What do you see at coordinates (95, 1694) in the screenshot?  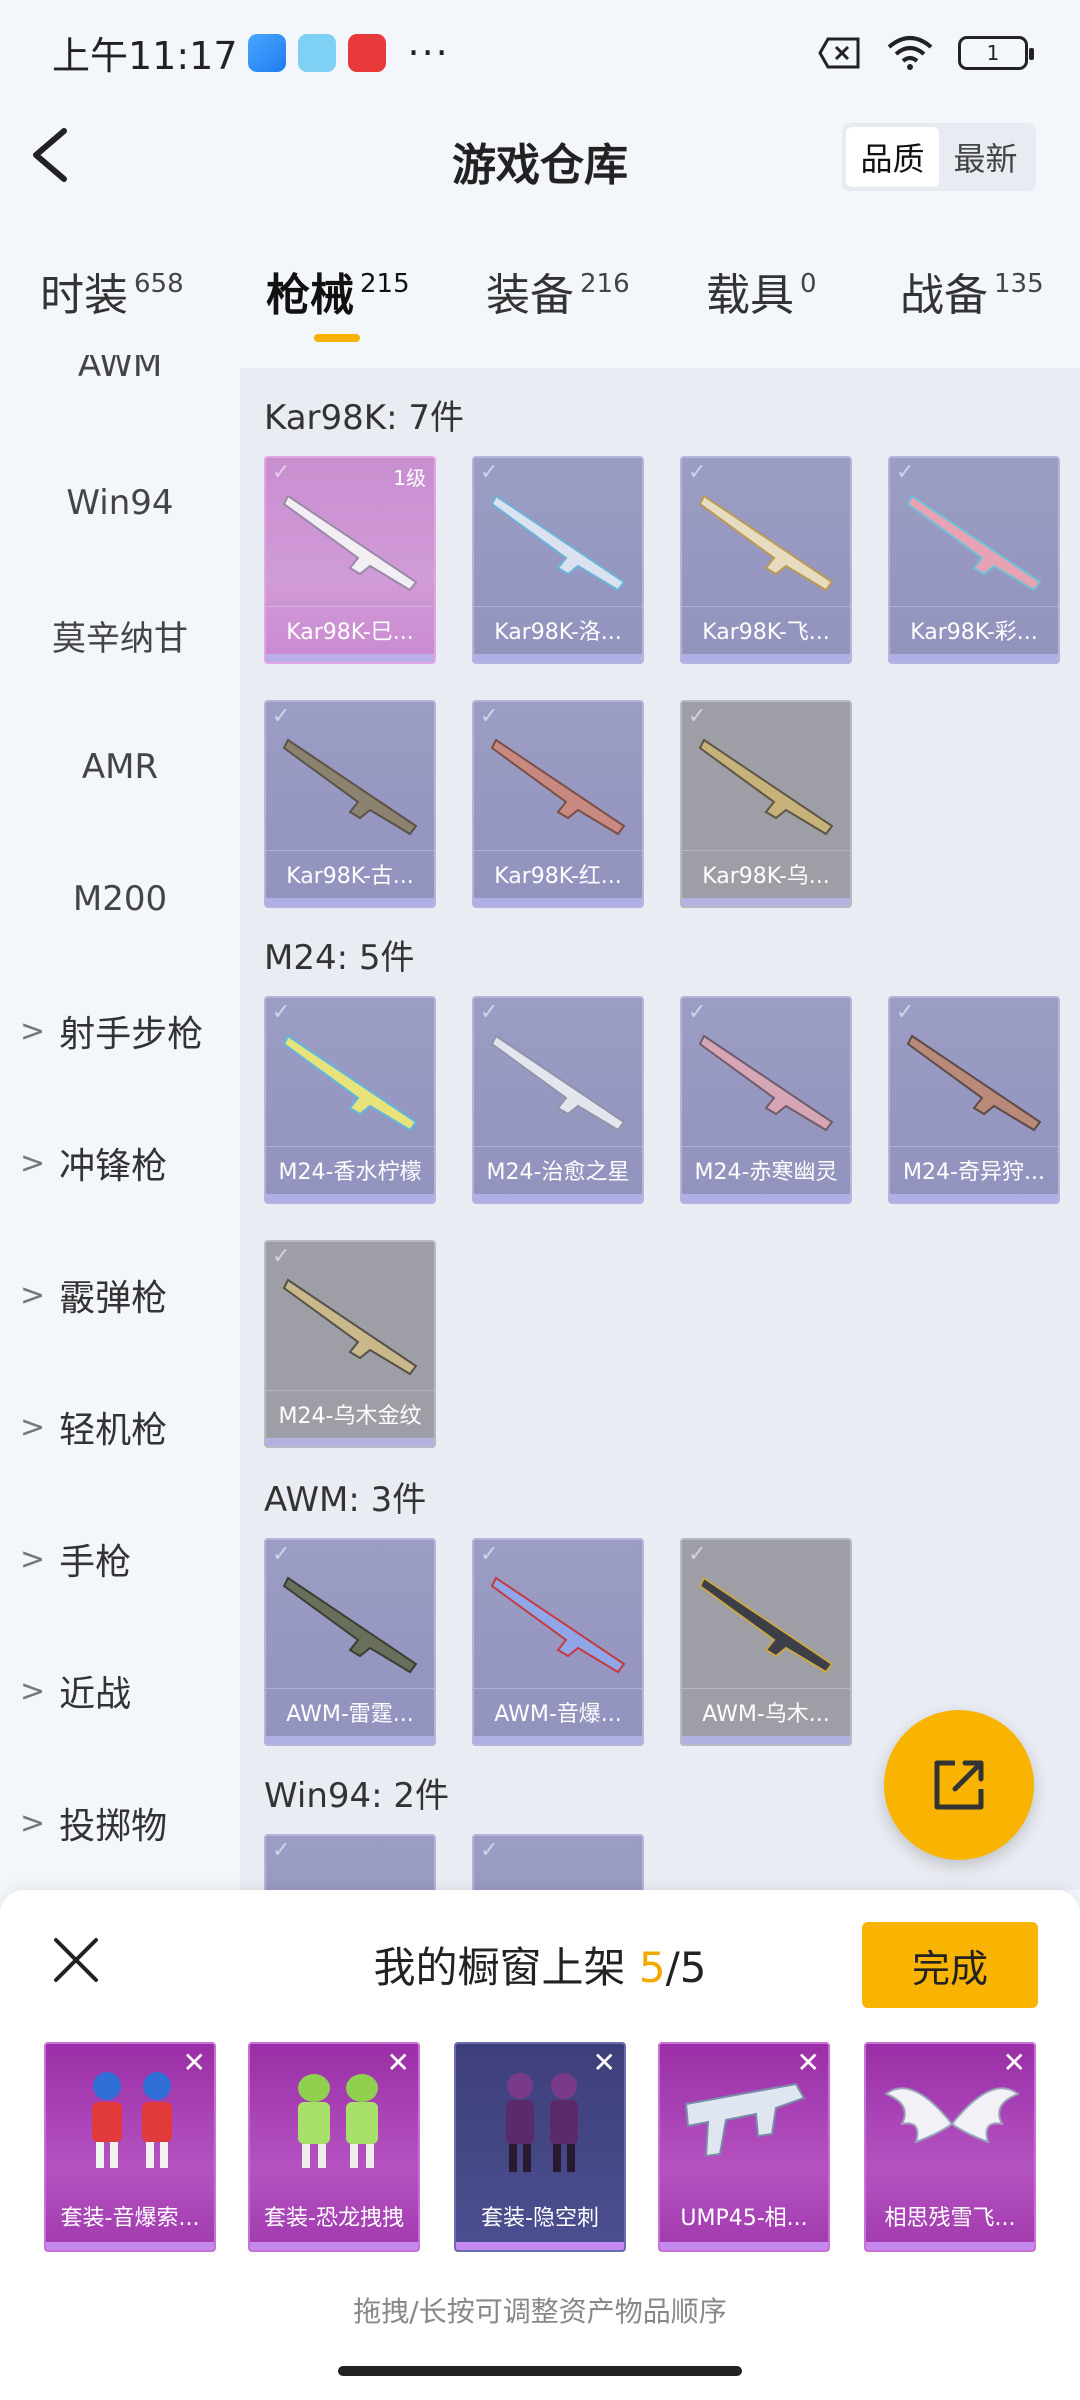 I see `subnav-group-label: 近战` at bounding box center [95, 1694].